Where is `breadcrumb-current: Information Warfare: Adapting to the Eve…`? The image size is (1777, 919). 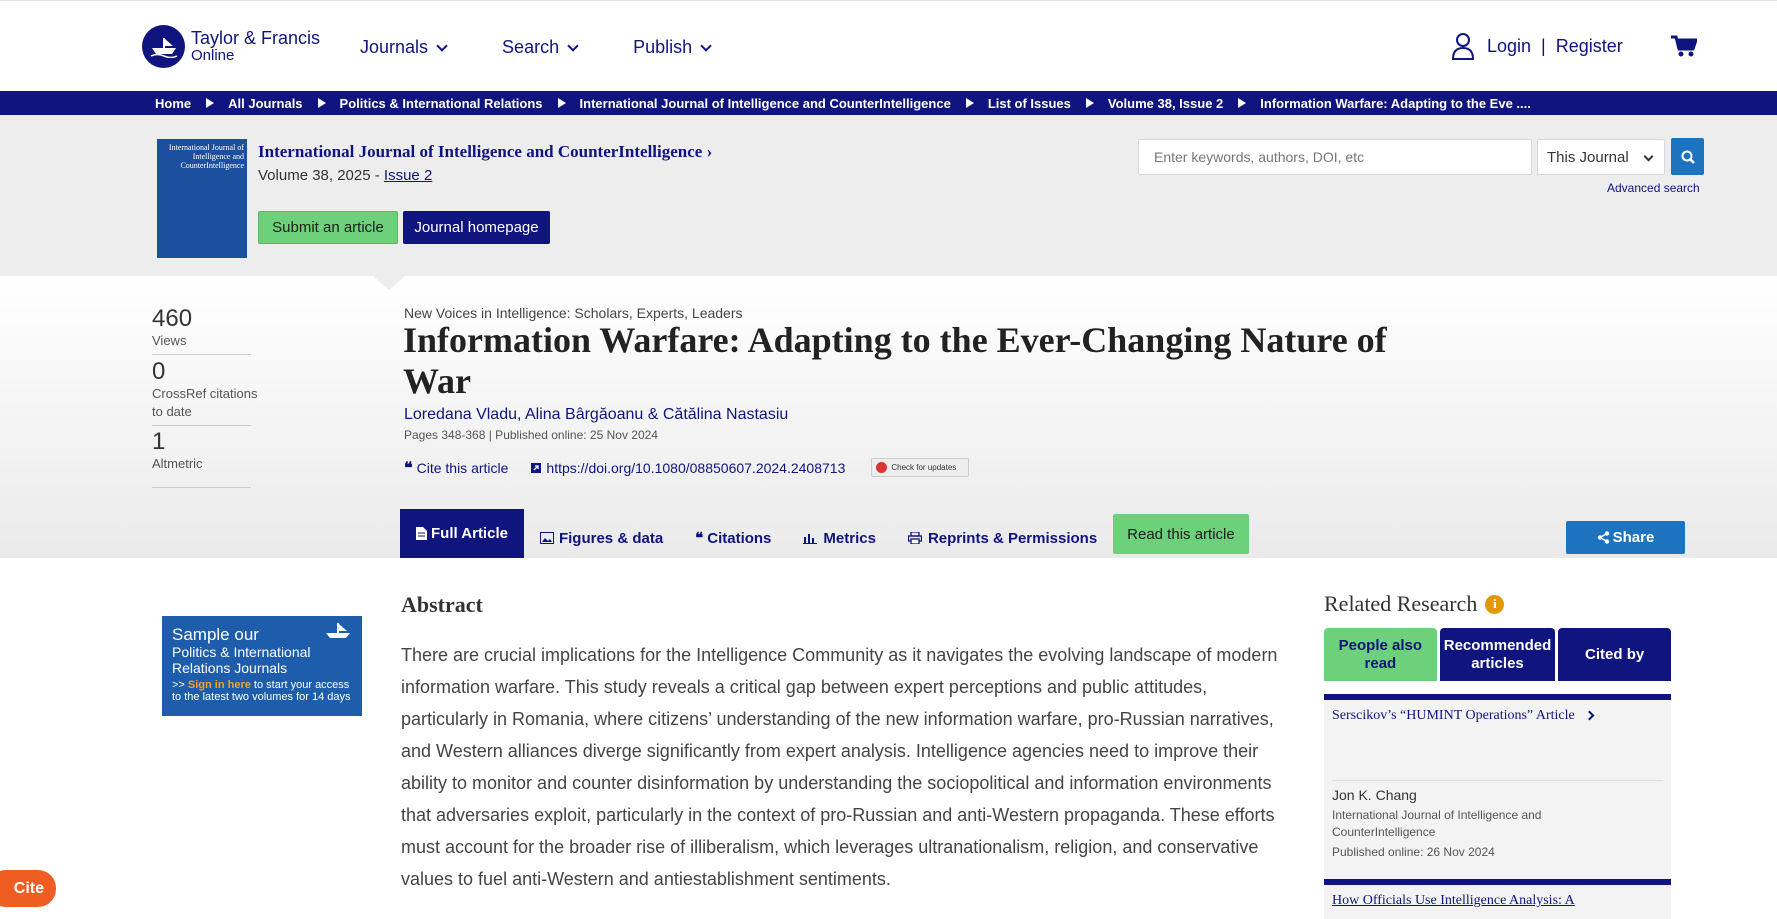 breadcrumb-current: Information Warfare: Adapting to the Eve… is located at coordinates (1395, 103).